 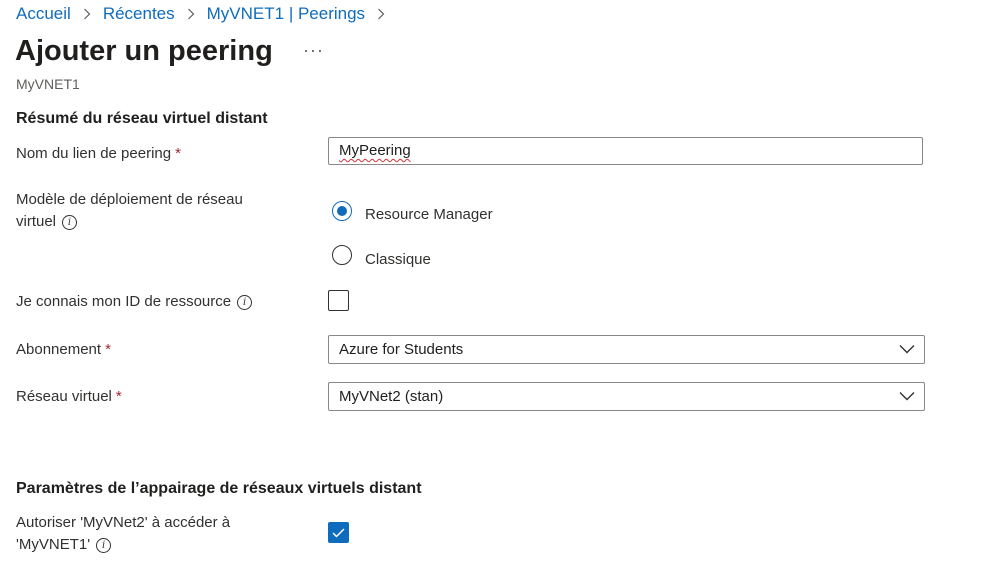 I want to click on know-resource-id-label: Je connais mon ID de ressource i, so click(x=134, y=302).